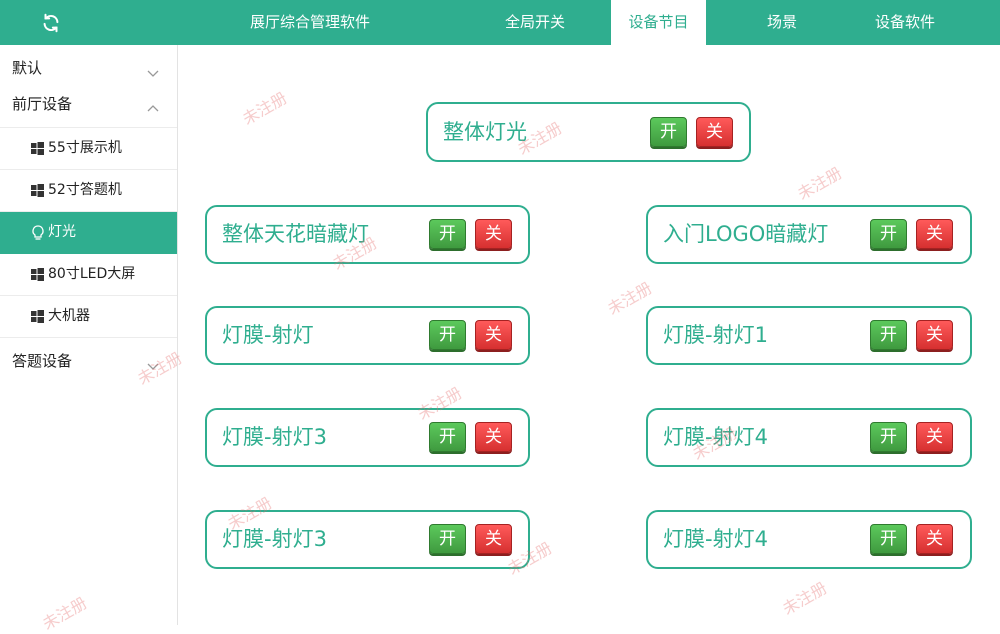 The height and width of the screenshot is (634, 1000). What do you see at coordinates (92, 274) in the screenshot?
I see `sidebar-item-label: 80寸LED大屏` at bounding box center [92, 274].